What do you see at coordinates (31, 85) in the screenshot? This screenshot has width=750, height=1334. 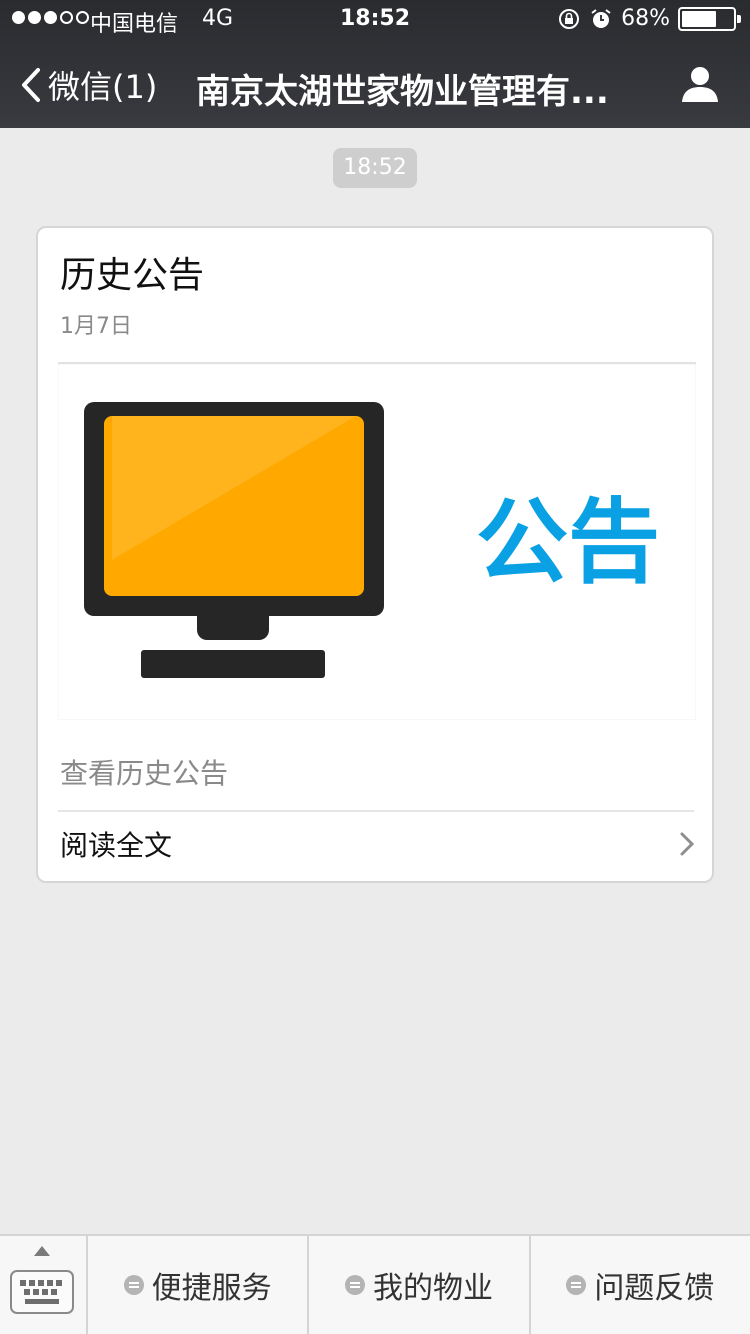 I see `chevron-left-icon` at bounding box center [31, 85].